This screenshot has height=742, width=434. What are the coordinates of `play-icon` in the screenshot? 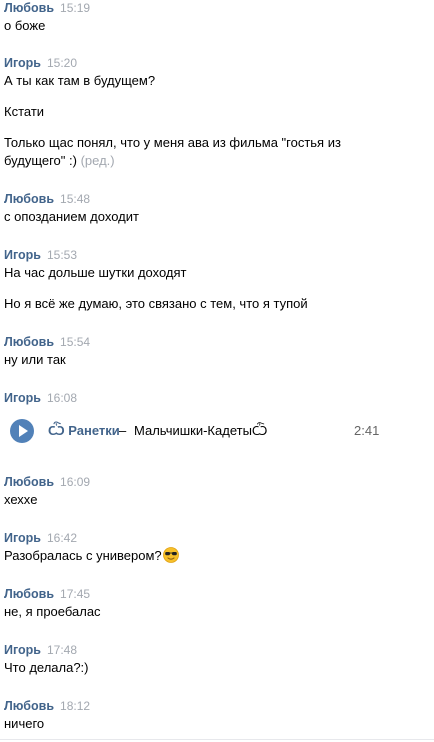 It's located at (22, 431).